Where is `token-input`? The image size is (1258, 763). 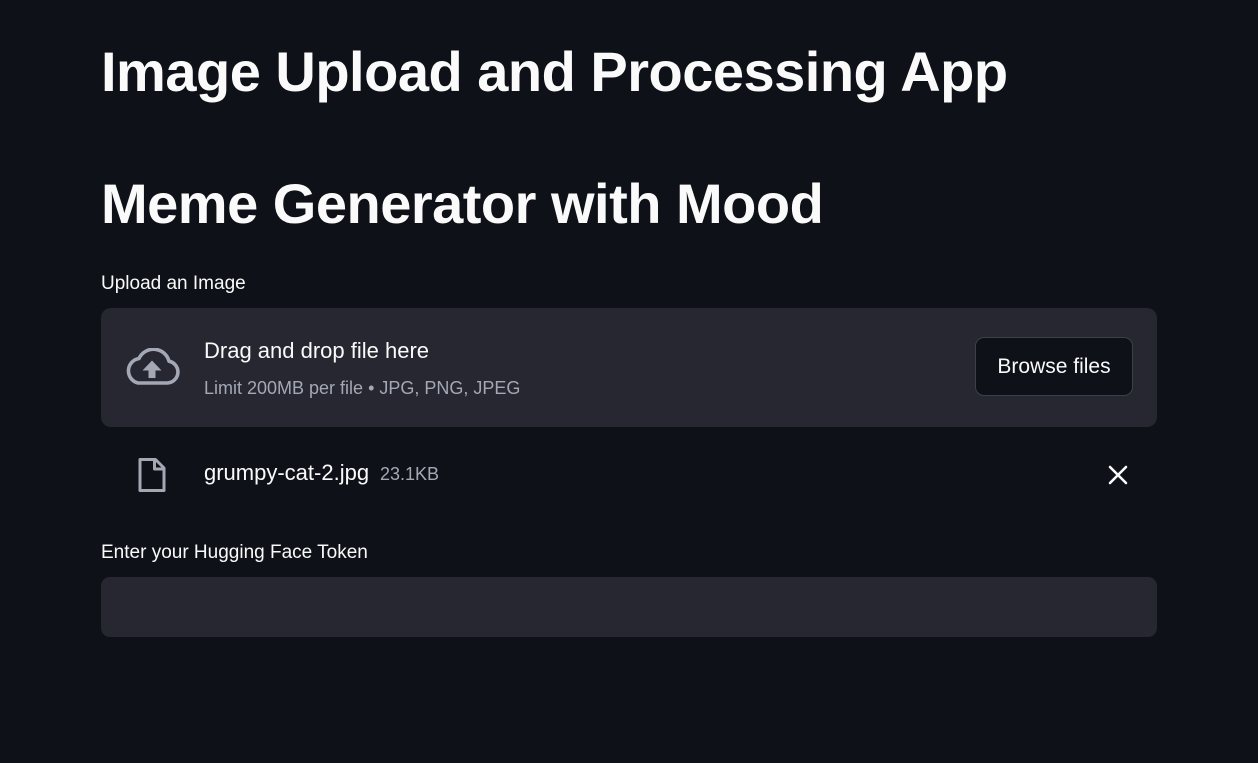 token-input is located at coordinates (629, 607).